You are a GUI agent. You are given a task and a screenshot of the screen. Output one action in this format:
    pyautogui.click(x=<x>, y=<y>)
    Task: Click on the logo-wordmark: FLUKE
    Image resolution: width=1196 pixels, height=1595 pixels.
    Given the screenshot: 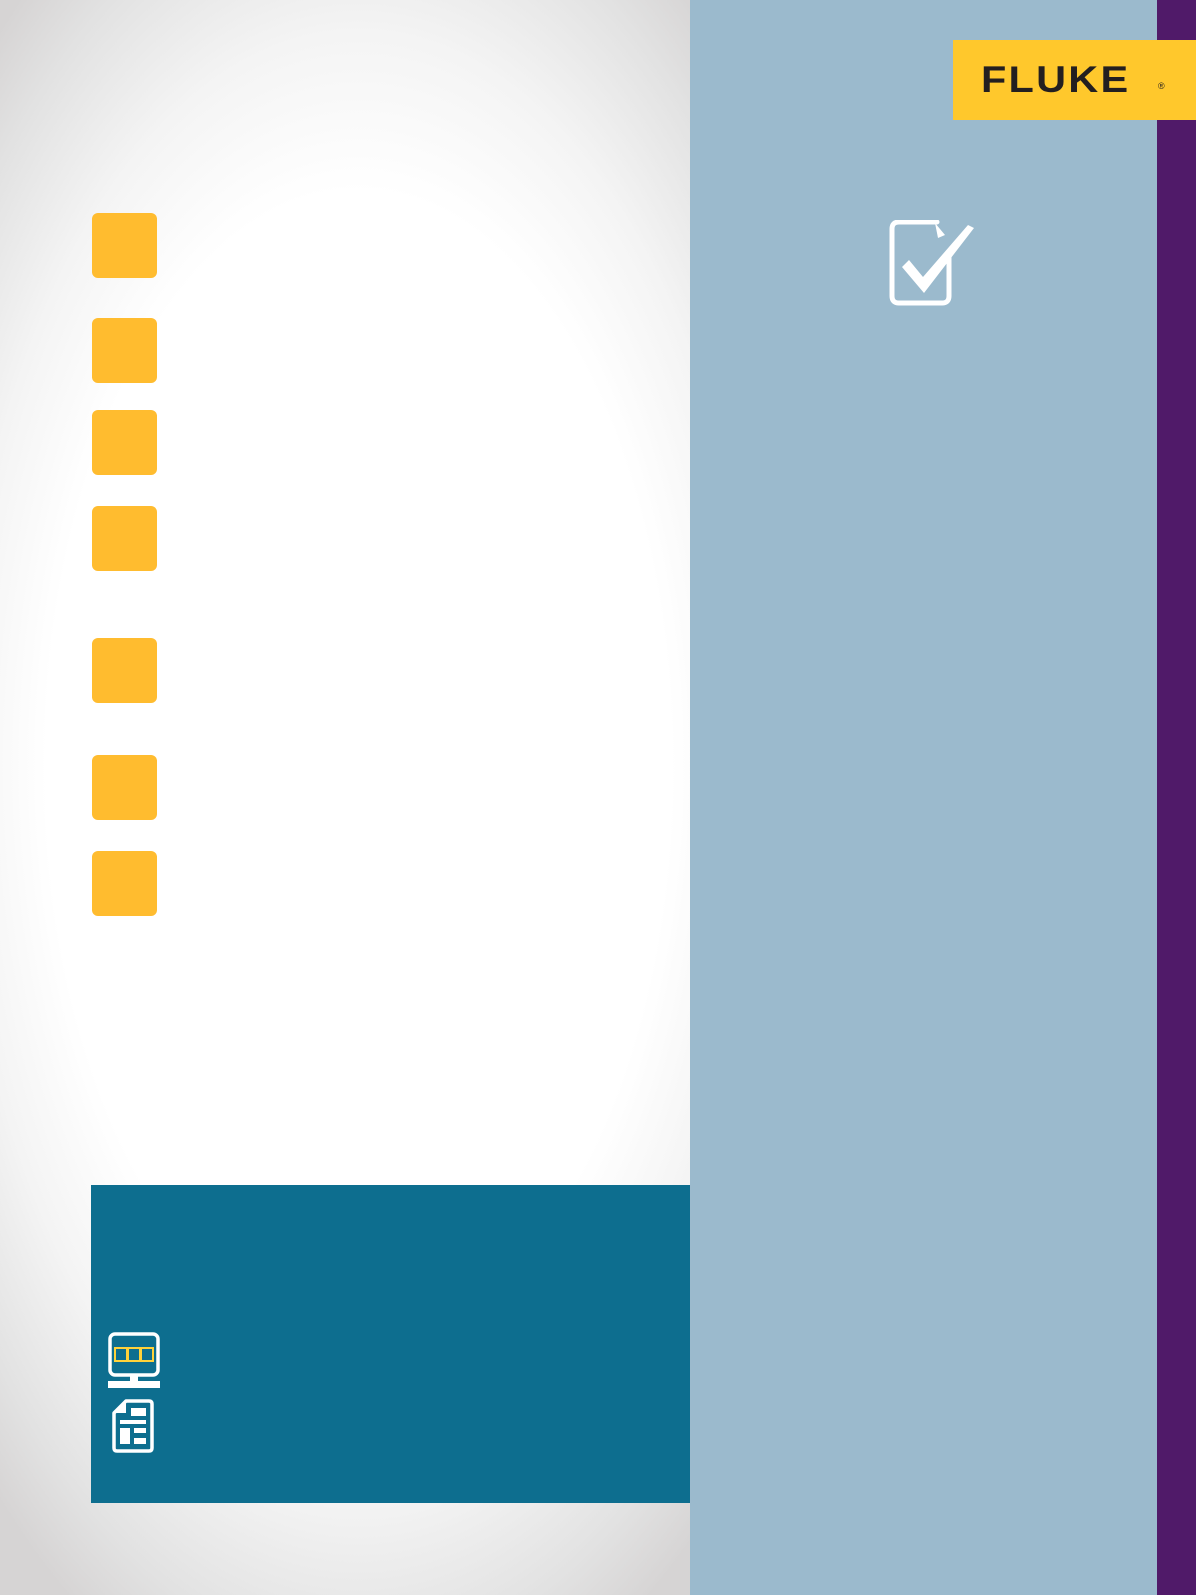 What is the action you would take?
    pyautogui.click(x=1056, y=79)
    